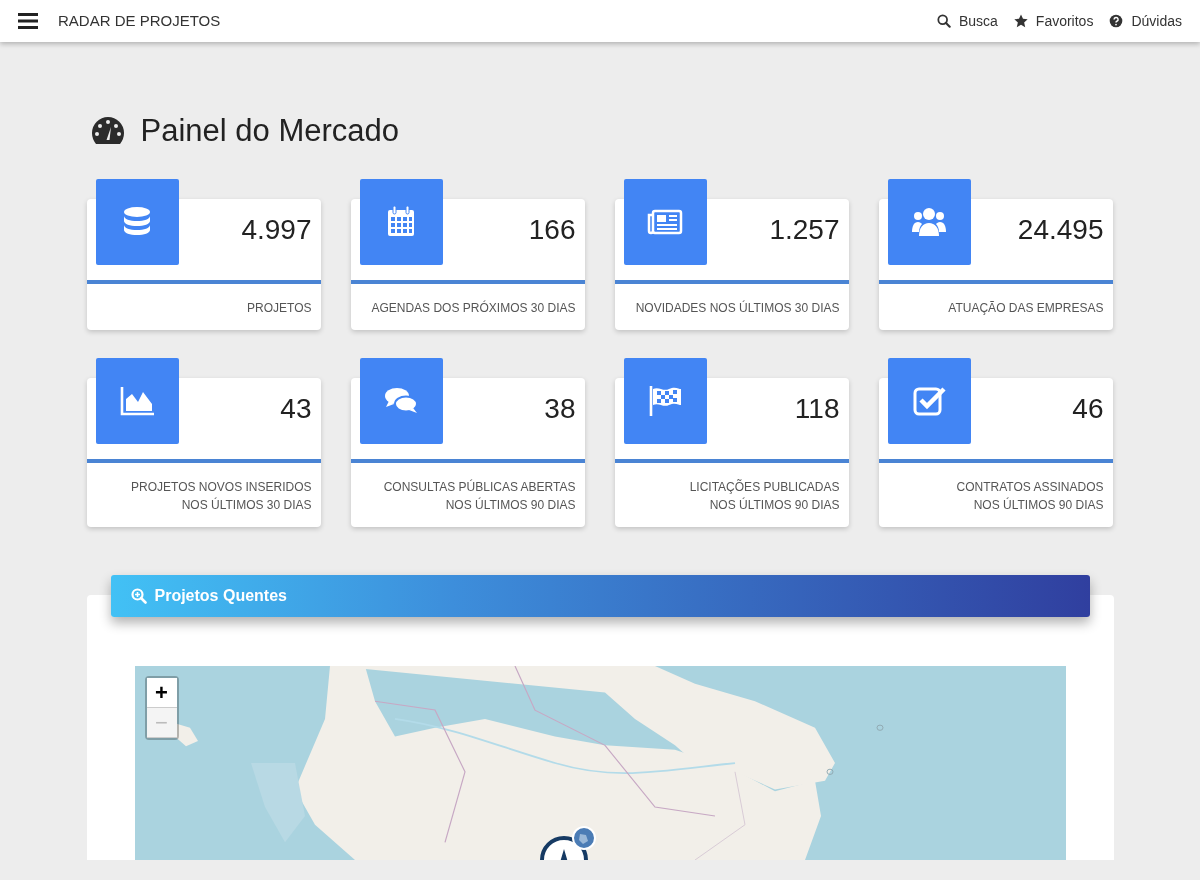 The width and height of the screenshot is (1200, 880). Describe the element at coordinates (1025, 309) in the screenshot. I see `stat-label: ATUAÇÃO DAS EMPRESAS` at that location.